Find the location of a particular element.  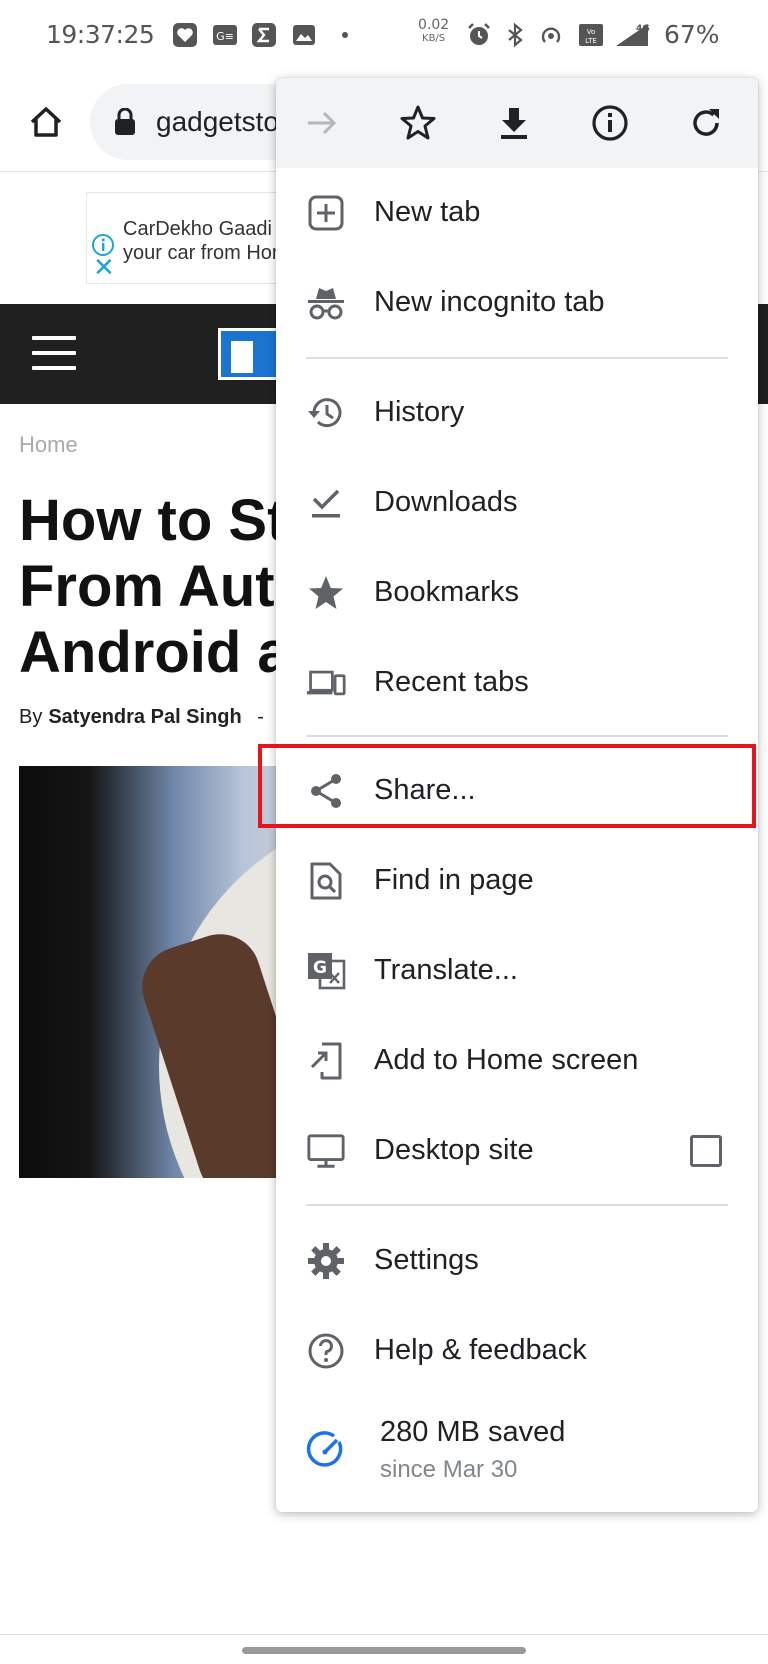

star-icon is located at coordinates (418, 122).